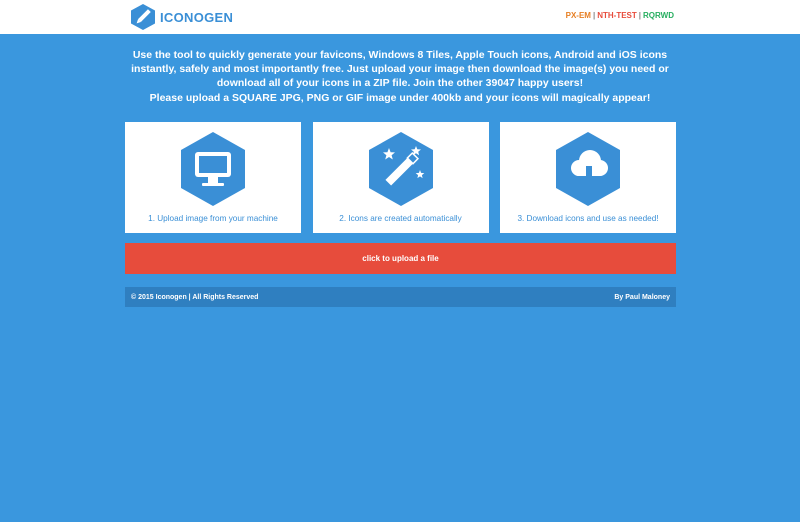 This screenshot has height=522, width=800. What do you see at coordinates (197, 17) in the screenshot?
I see `brand-name: ICONOGEN` at bounding box center [197, 17].